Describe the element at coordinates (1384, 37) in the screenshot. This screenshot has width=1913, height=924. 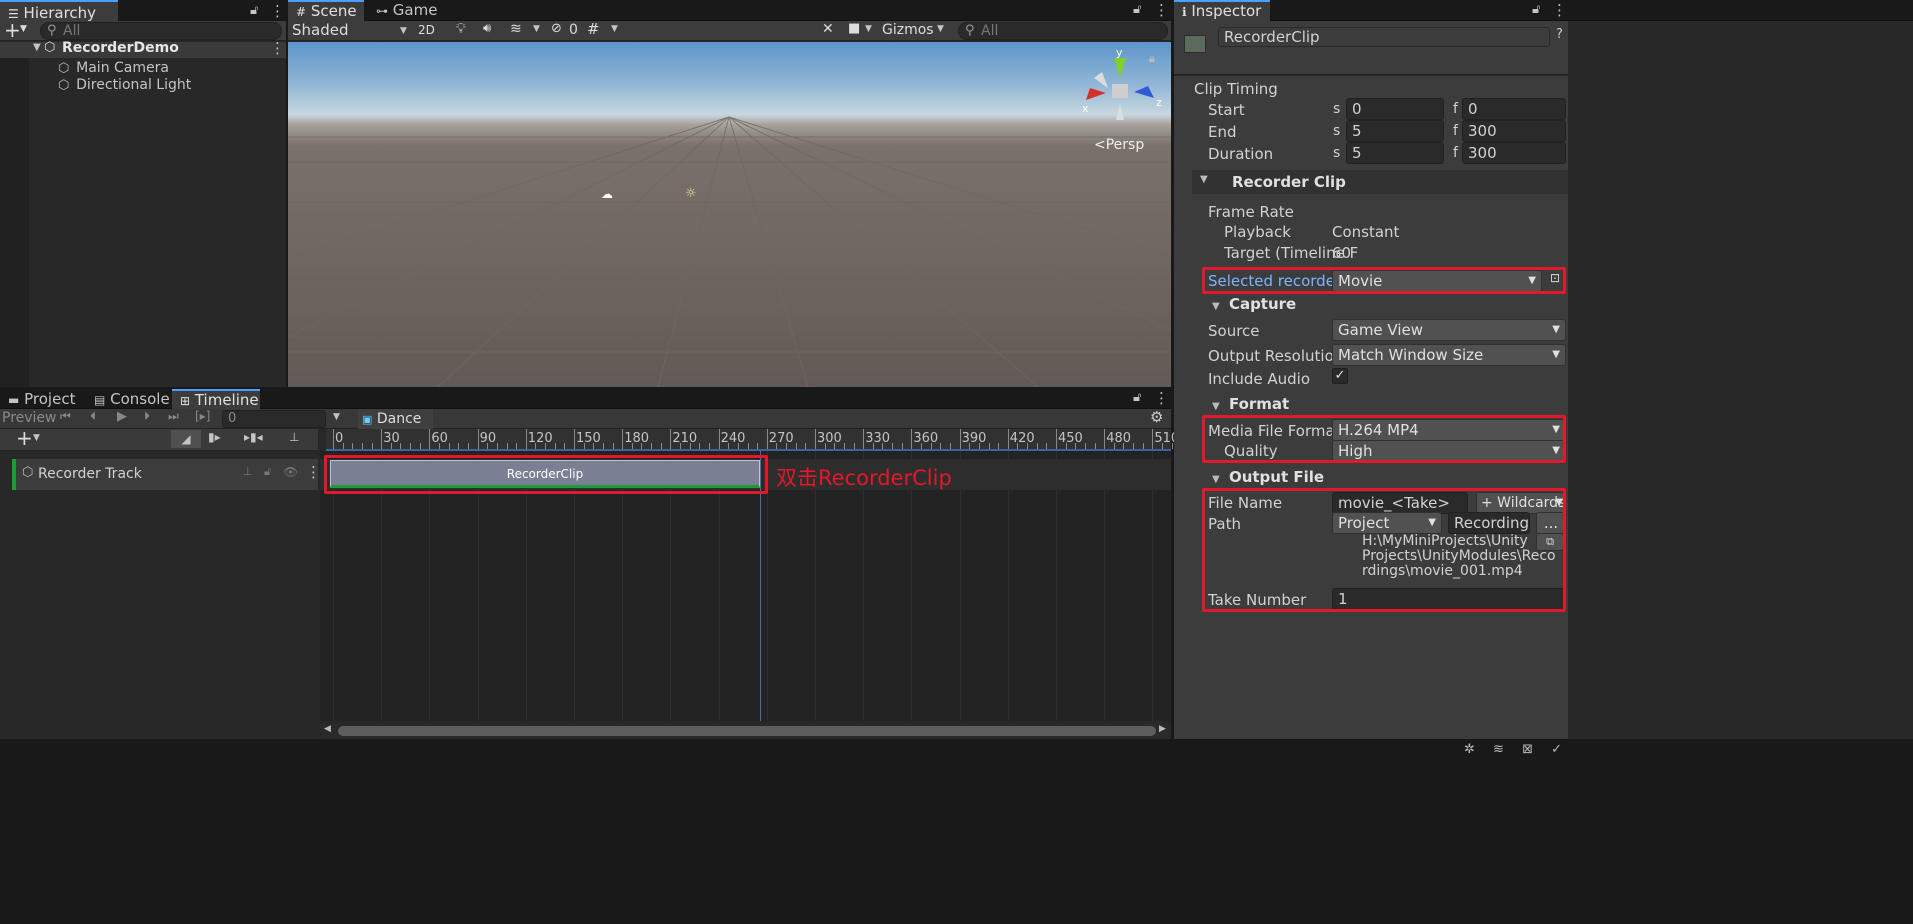
I see `object-name-field: RecorderClip` at that location.